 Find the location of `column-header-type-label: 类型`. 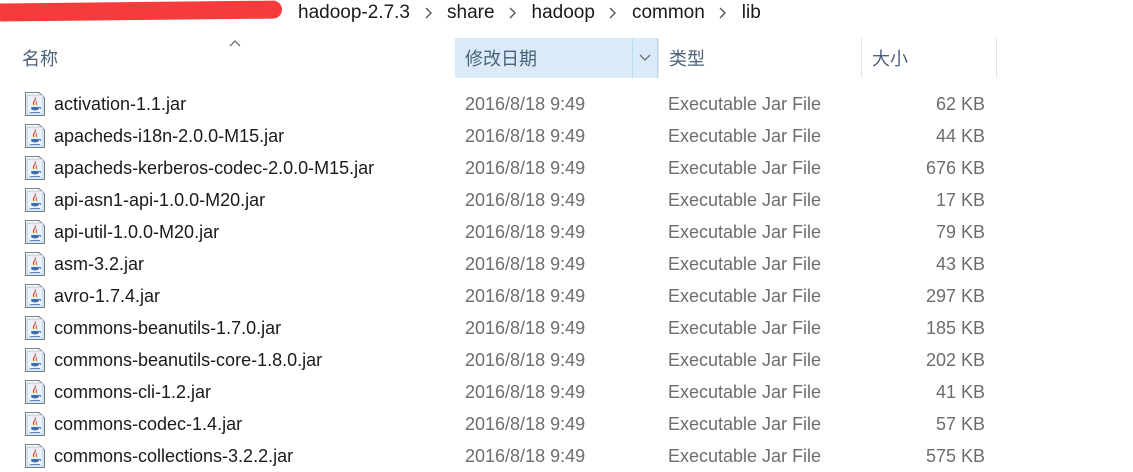

column-header-type-label: 类型 is located at coordinates (687, 59).